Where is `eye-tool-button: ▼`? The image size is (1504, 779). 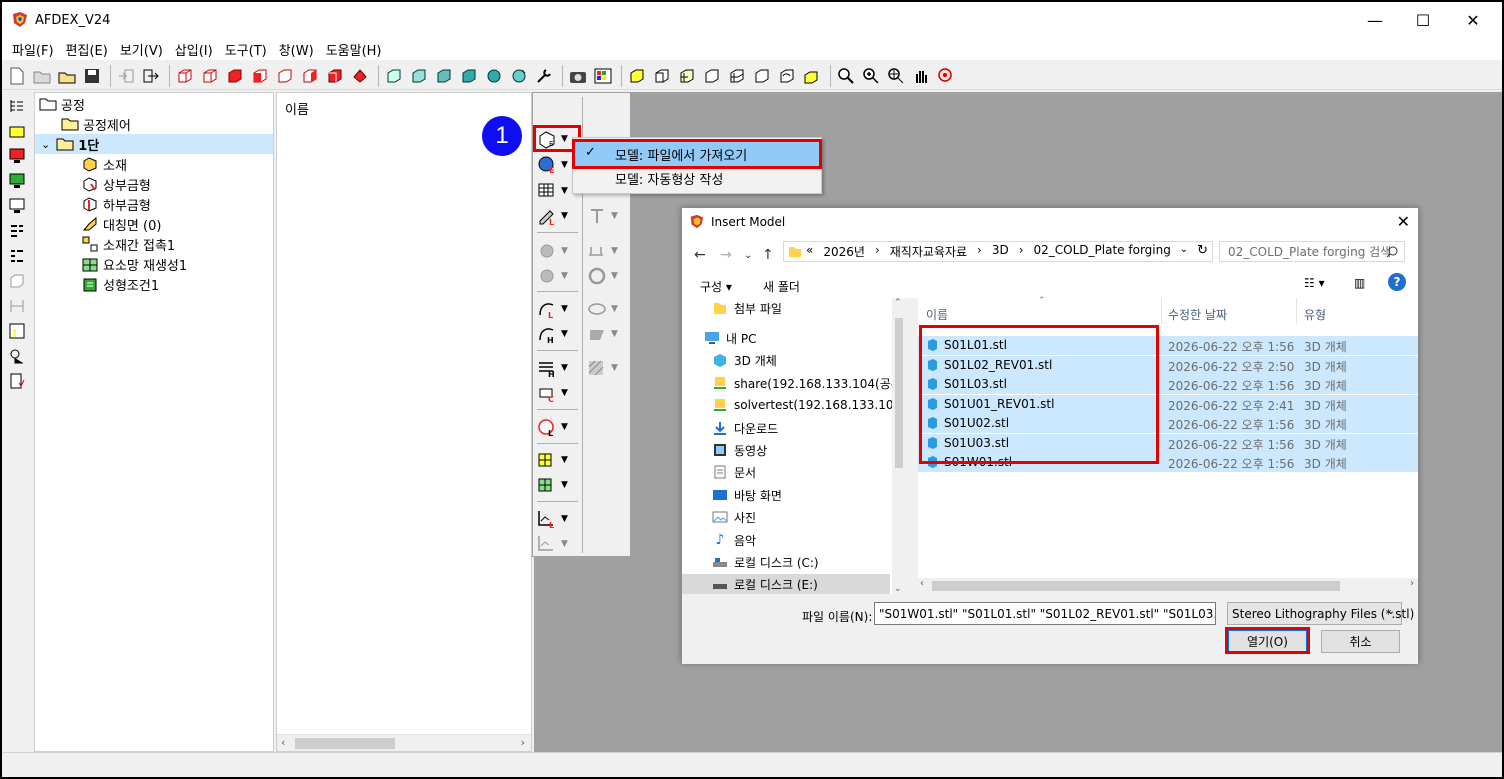 eye-tool-button: ▼ is located at coordinates (610, 309).